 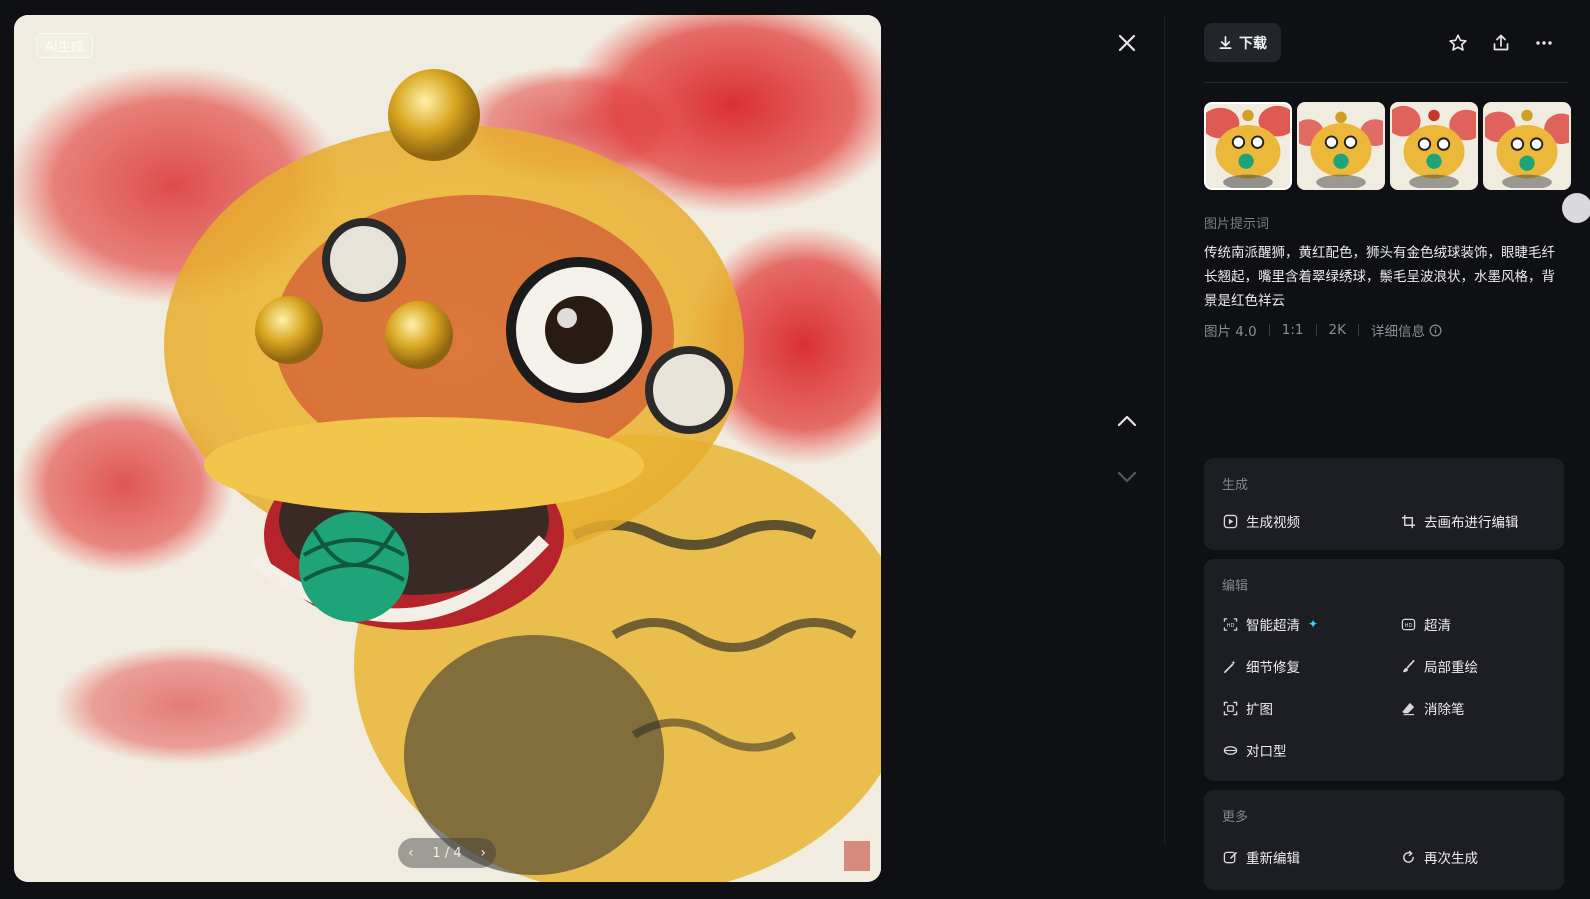 I want to click on image-pager: ‹ 1 / 4 ›, so click(x=447, y=853).